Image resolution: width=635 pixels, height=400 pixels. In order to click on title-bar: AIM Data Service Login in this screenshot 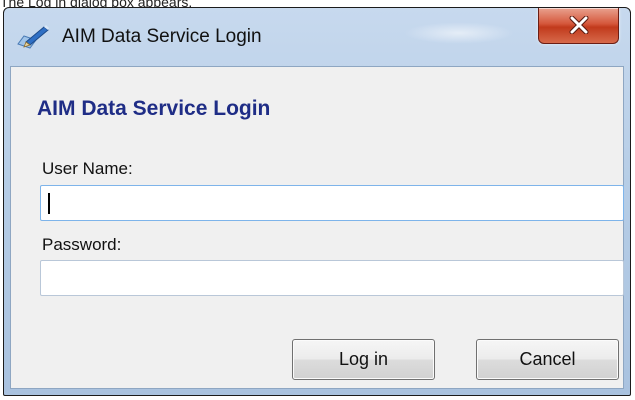, I will do `click(317, 37)`.